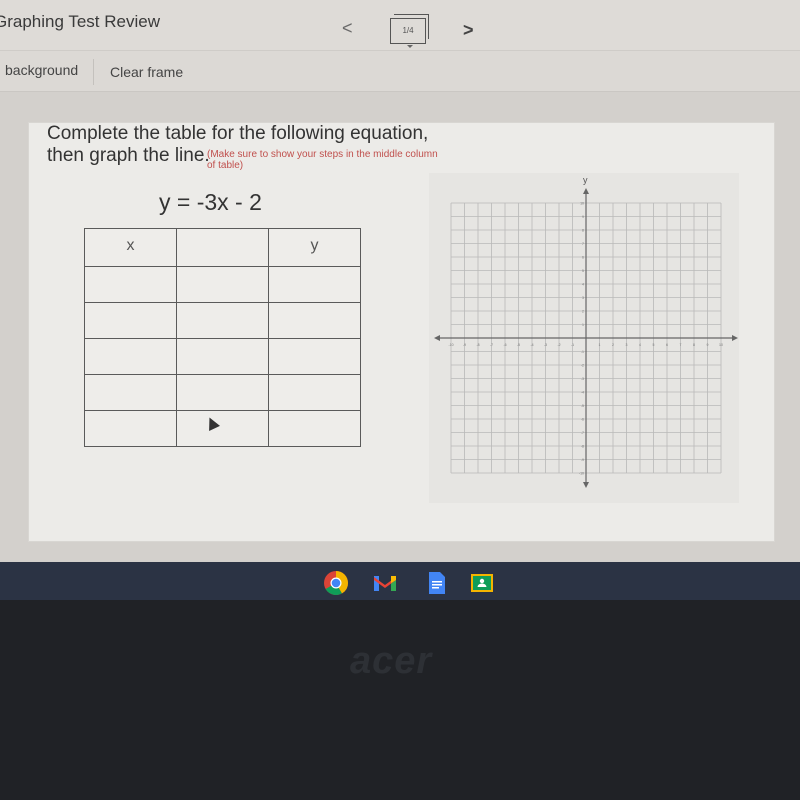 The height and width of the screenshot is (800, 800). I want to click on page-number: 1/4, so click(408, 31).